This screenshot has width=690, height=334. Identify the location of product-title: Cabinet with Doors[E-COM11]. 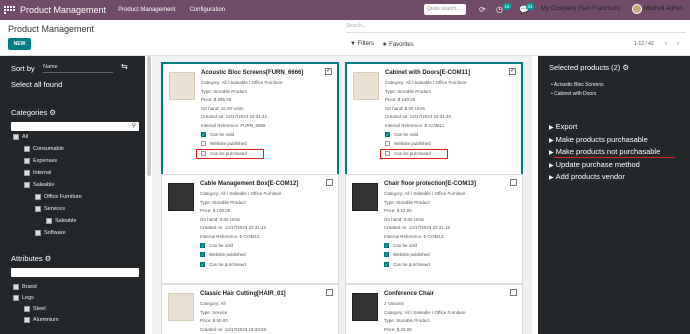
(427, 73).